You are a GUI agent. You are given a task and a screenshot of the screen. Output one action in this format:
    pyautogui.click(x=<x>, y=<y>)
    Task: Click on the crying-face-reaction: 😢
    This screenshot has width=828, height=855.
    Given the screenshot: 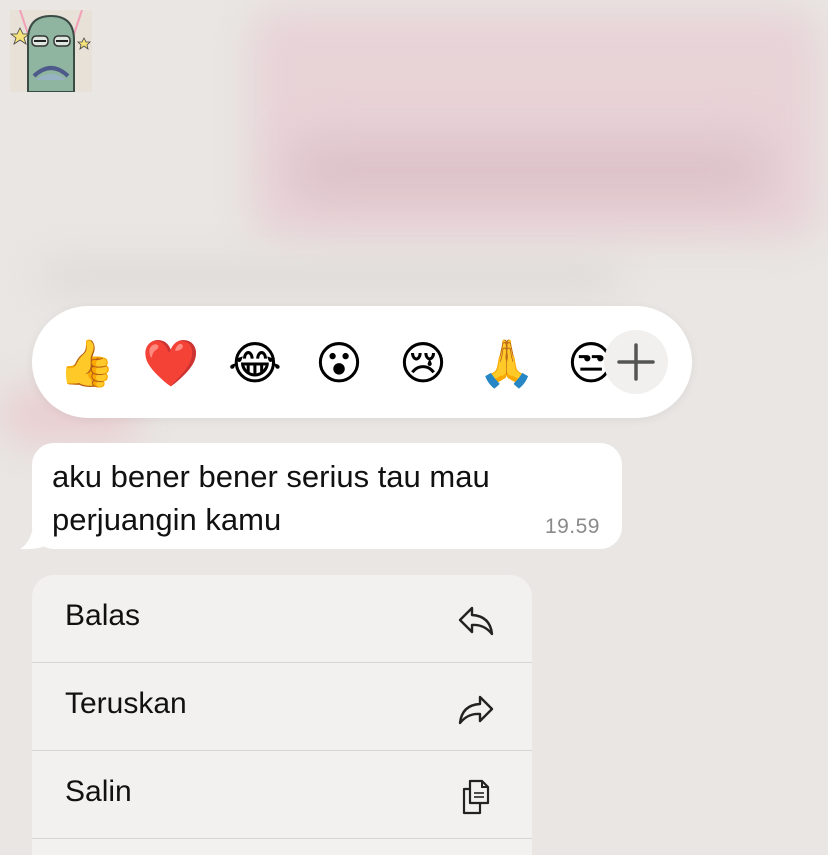 What is the action you would take?
    pyautogui.click(x=423, y=363)
    